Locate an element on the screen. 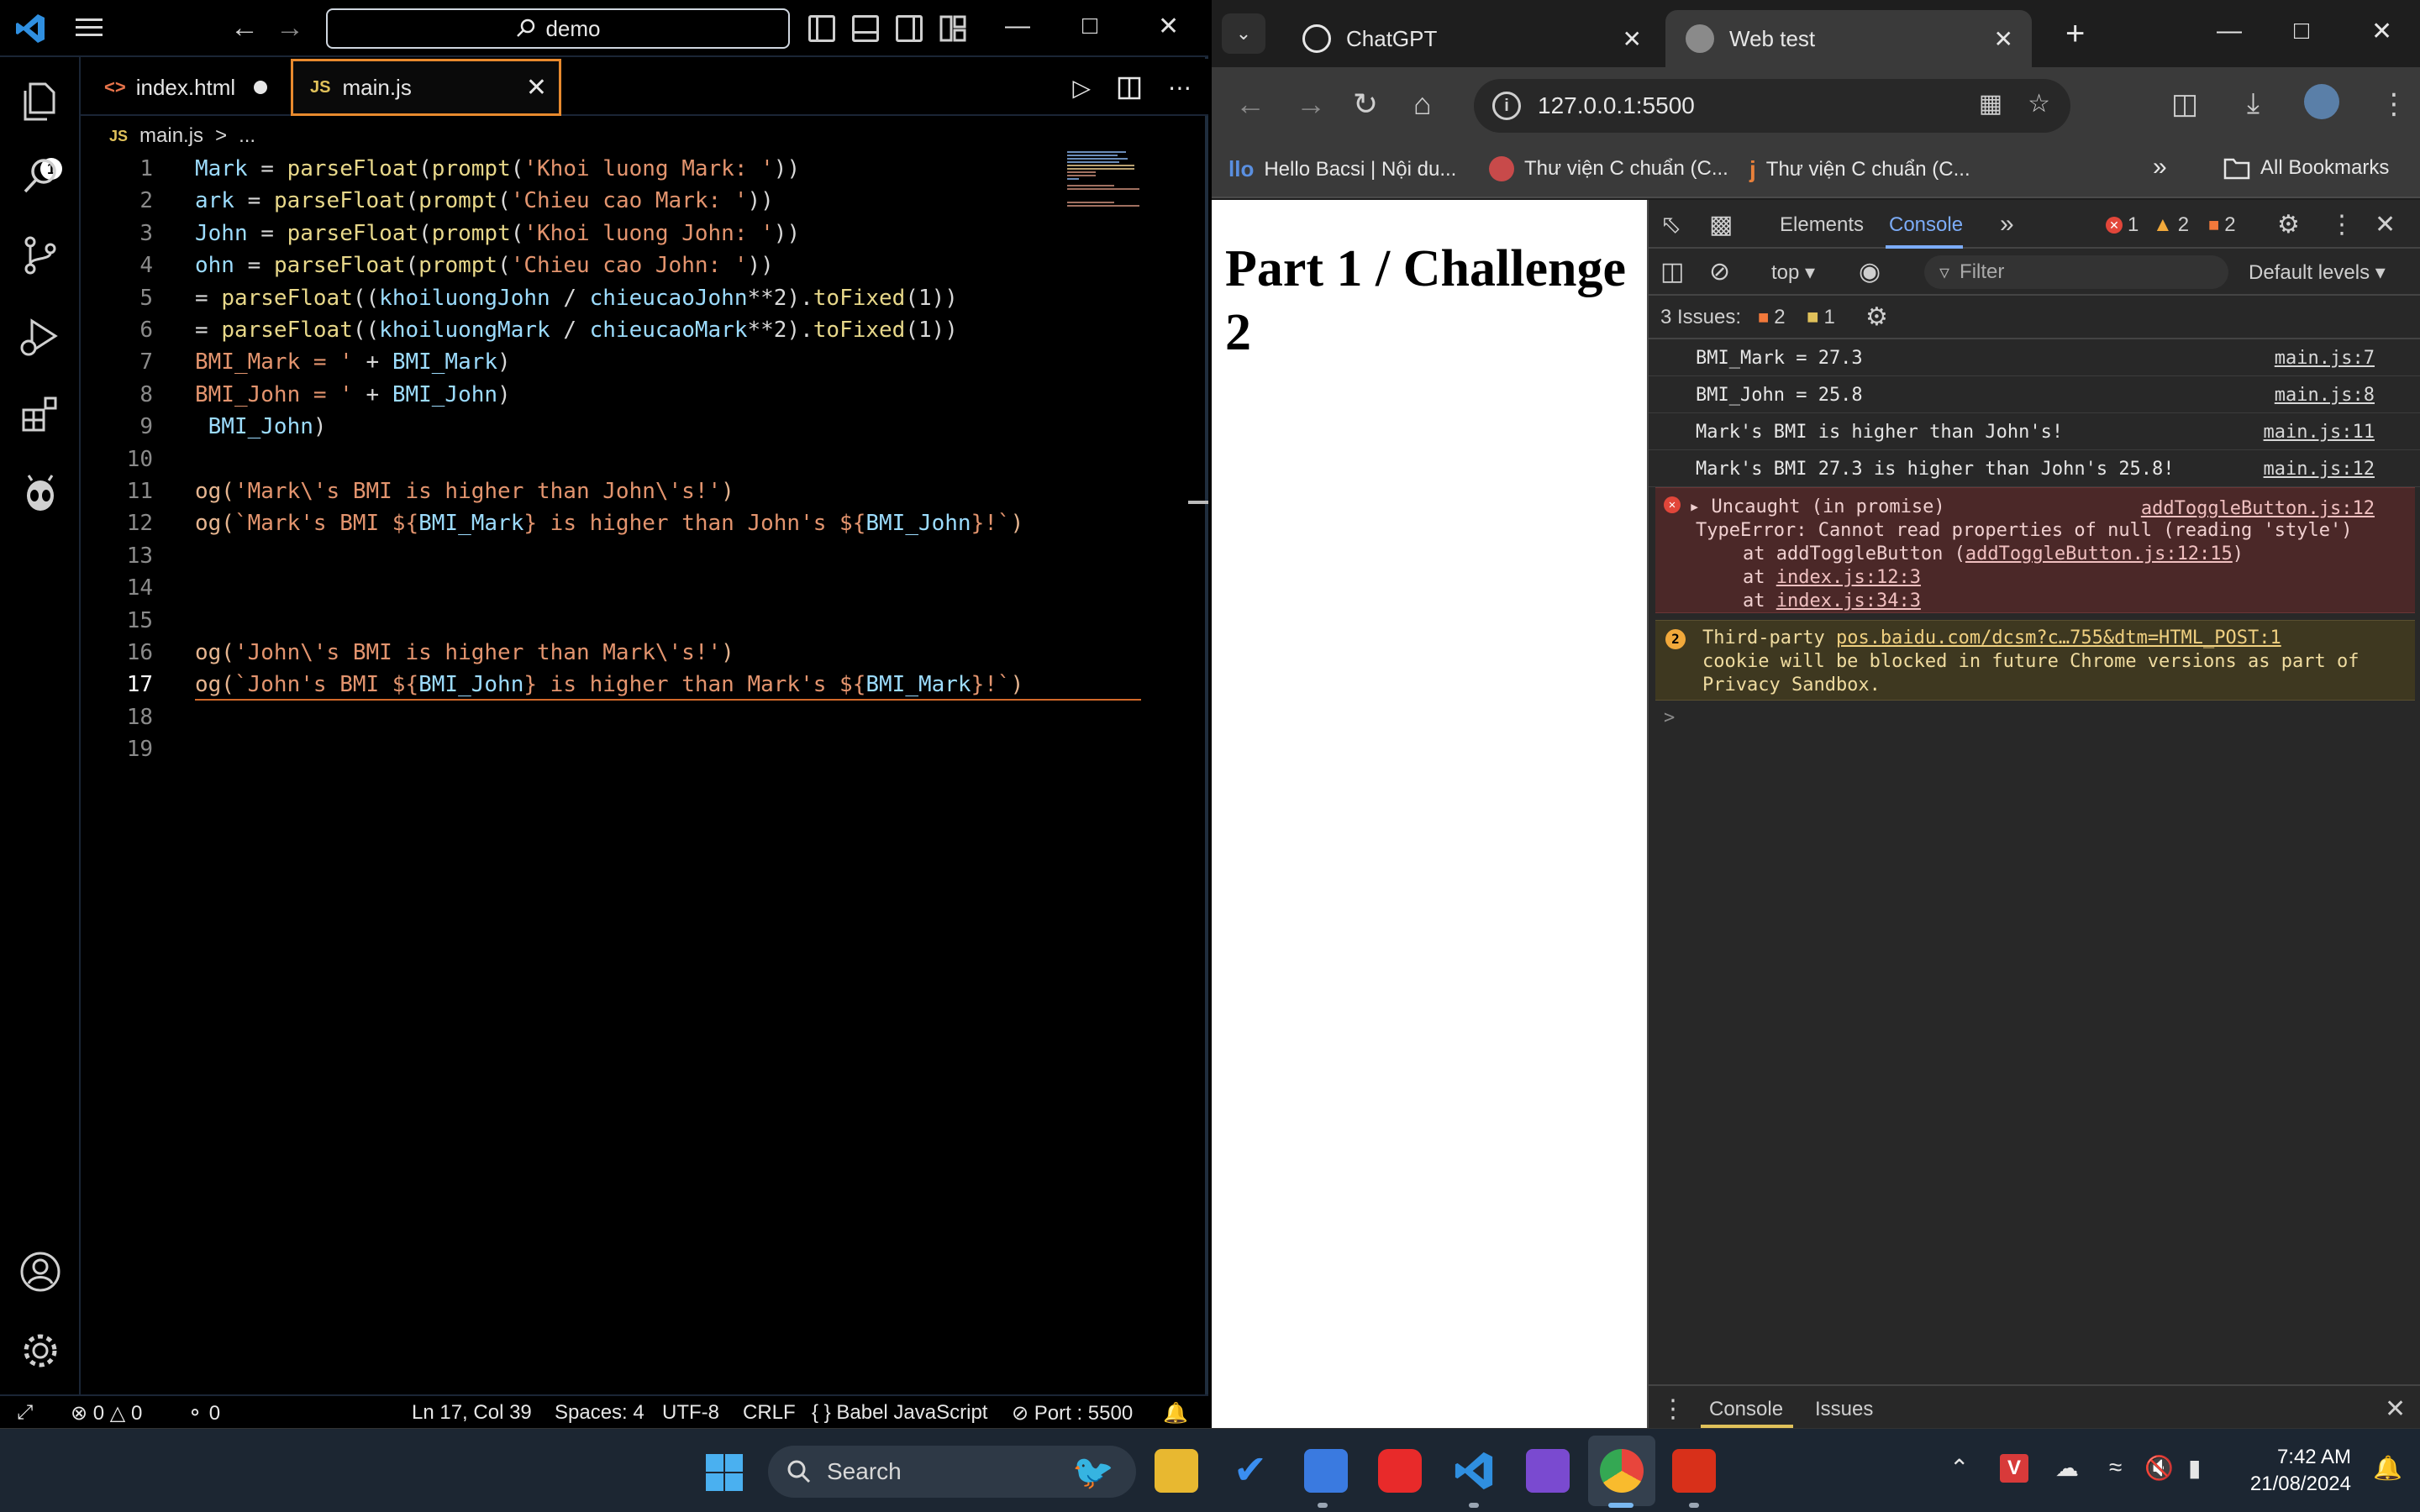 This screenshot has height=1512, width=2420. drawer-tab-issues: Issues is located at coordinates (1844, 1409).